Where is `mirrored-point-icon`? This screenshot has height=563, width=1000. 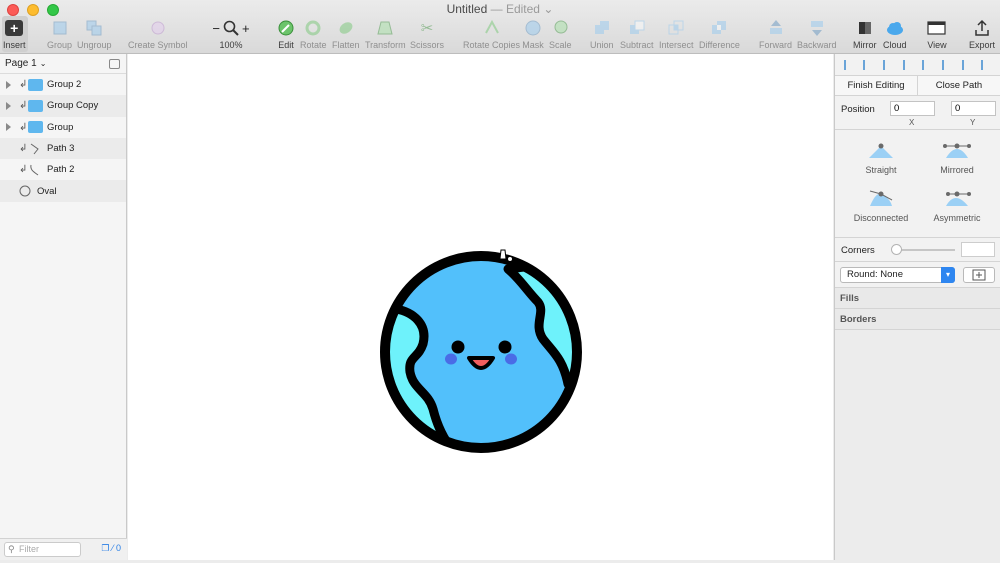
mirrored-point-icon is located at coordinates (957, 150).